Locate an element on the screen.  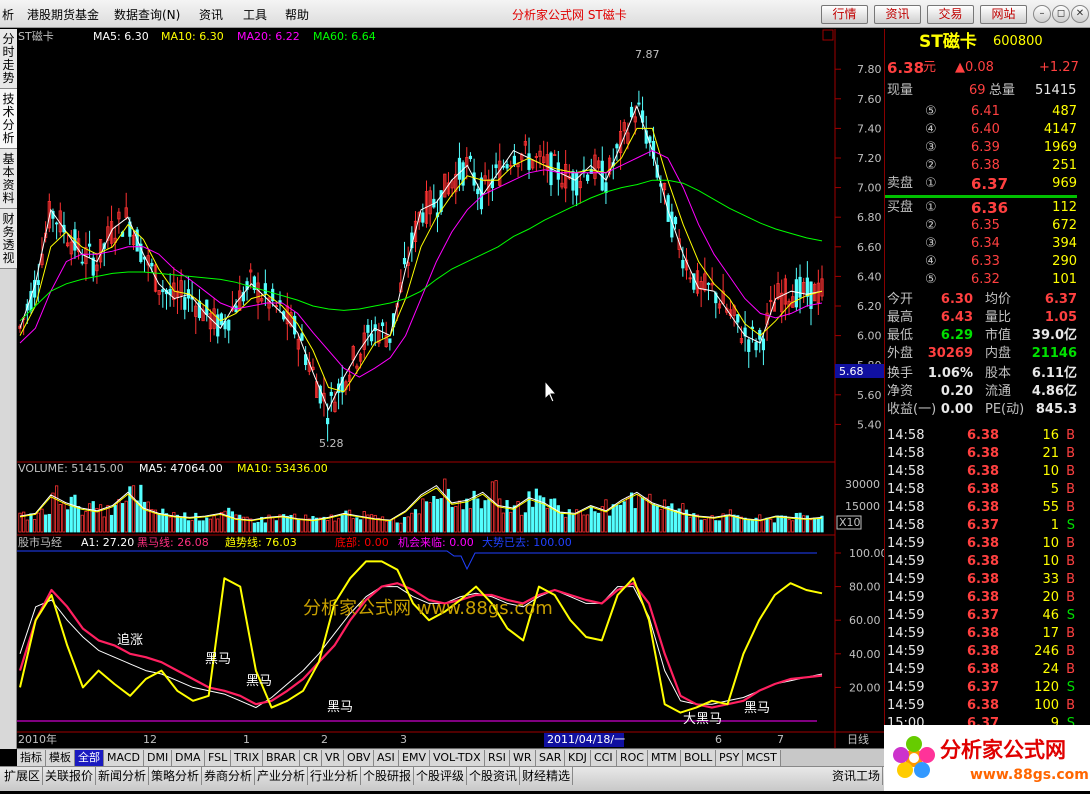
indicator-tab: ROC is located at coordinates (632, 758).